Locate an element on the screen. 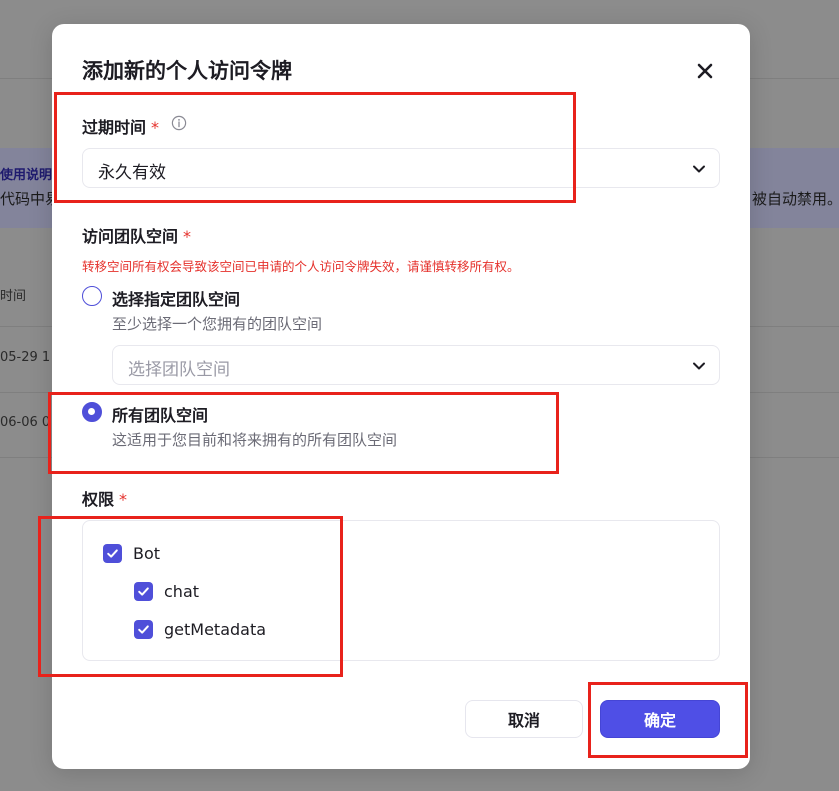 Image resolution: width=839 pixels, height=791 pixels. background-row-time: 05-29 1 is located at coordinates (25, 357).